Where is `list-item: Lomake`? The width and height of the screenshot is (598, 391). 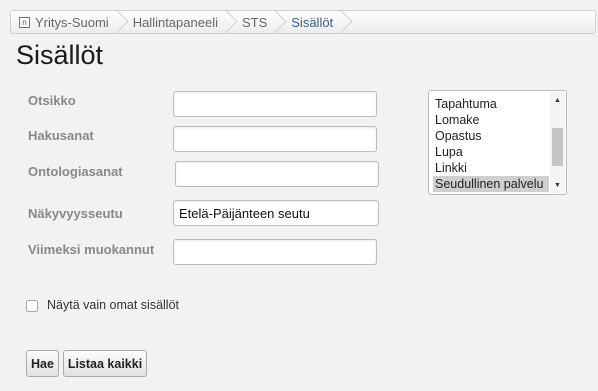
list-item: Lomake is located at coordinates (491, 120).